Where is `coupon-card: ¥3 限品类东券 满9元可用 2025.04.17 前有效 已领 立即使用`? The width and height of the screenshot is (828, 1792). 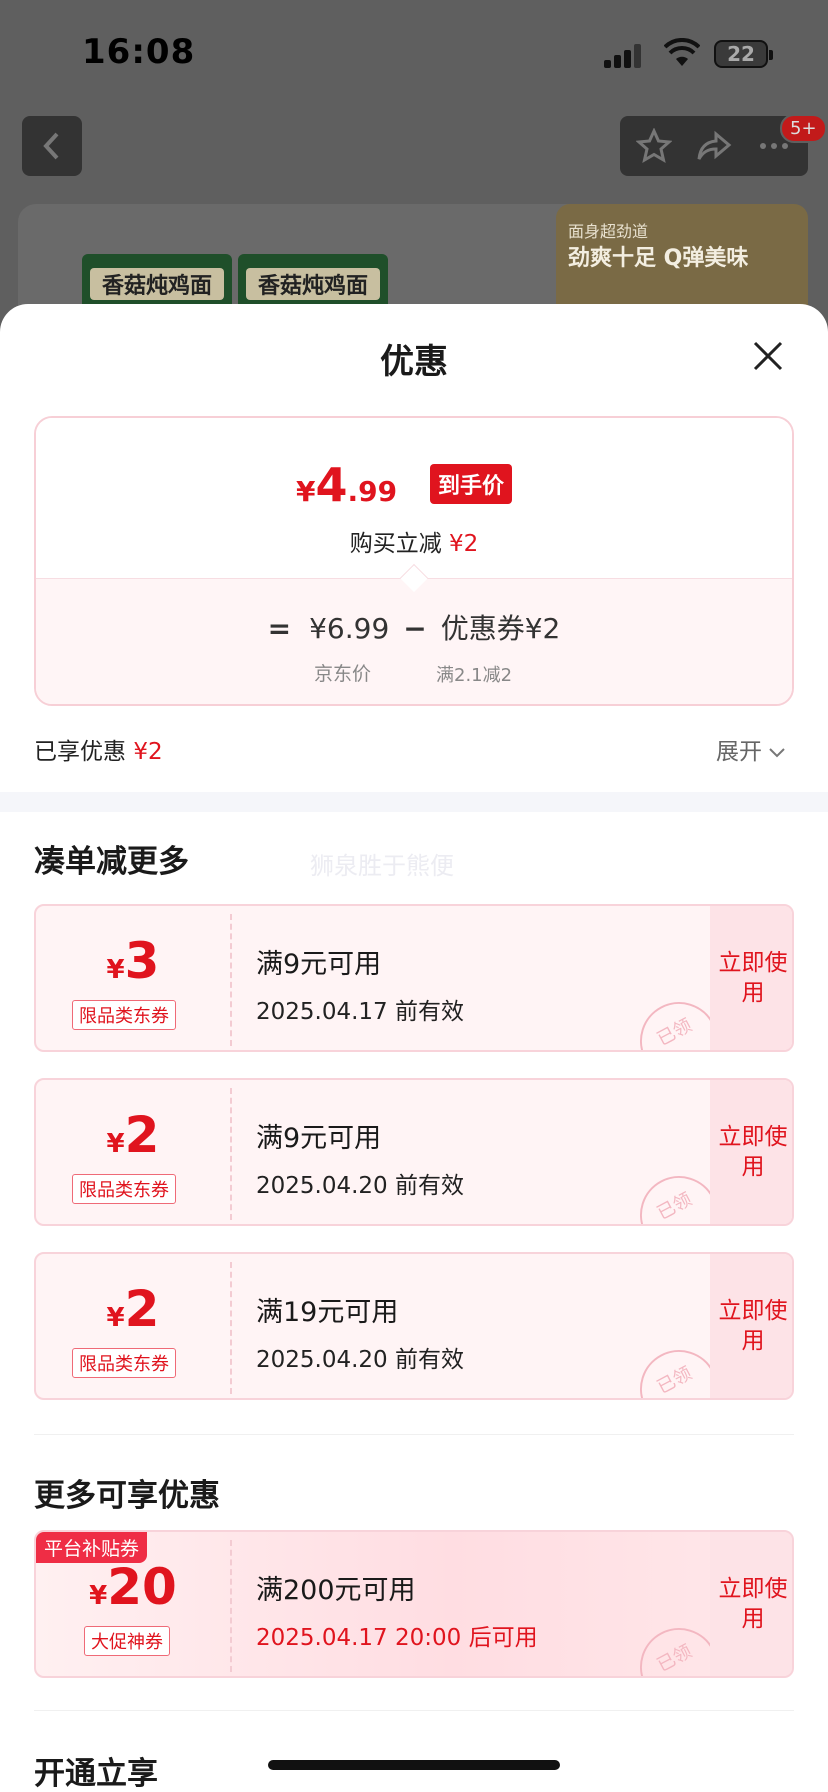 coupon-card: ¥3 限品类东券 满9元可用 2025.04.17 前有效 已领 立即使用 is located at coordinates (414, 978).